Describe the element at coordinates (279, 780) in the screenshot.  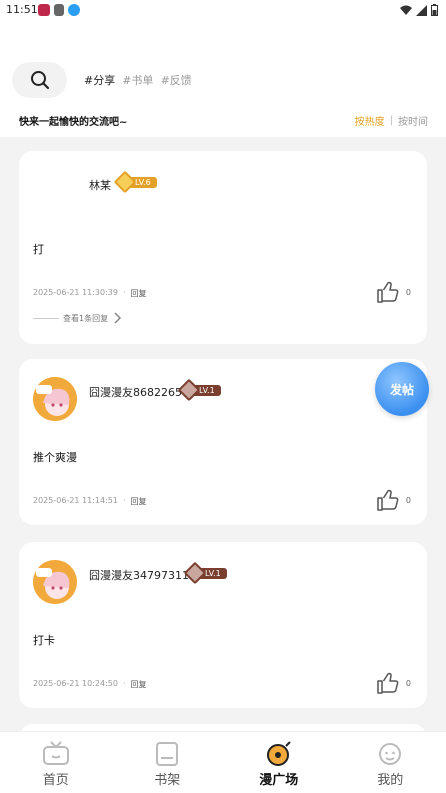
I see `tab-label: 漫广场` at that location.